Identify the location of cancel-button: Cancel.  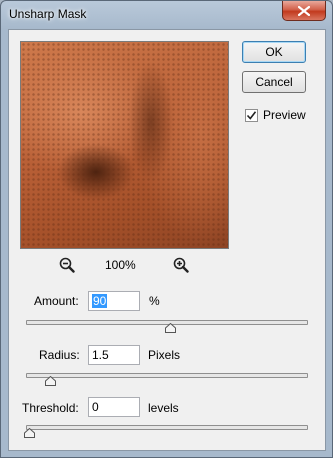
(274, 82).